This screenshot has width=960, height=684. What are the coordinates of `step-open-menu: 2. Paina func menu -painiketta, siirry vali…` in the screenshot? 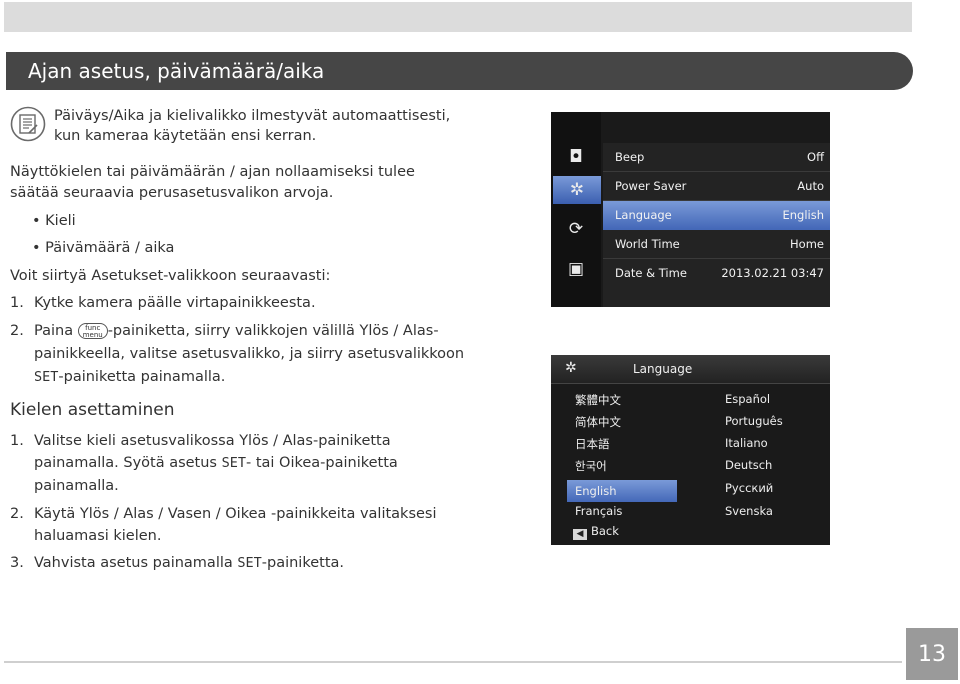 It's located at (224, 331).